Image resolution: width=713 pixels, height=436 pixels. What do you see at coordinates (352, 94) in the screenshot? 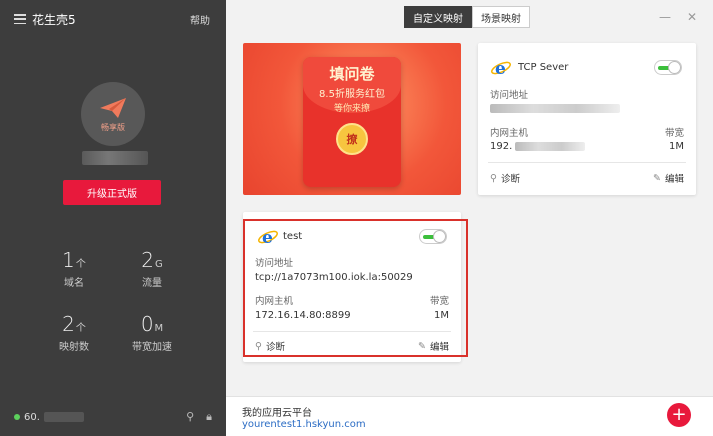
I see `banner-offer: 8.5折服务红包` at bounding box center [352, 94].